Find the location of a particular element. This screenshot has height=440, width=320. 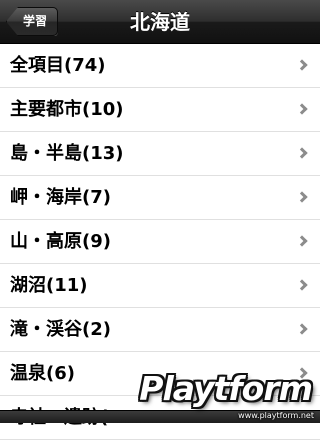

back-button: 学習 is located at coordinates (32, 21).